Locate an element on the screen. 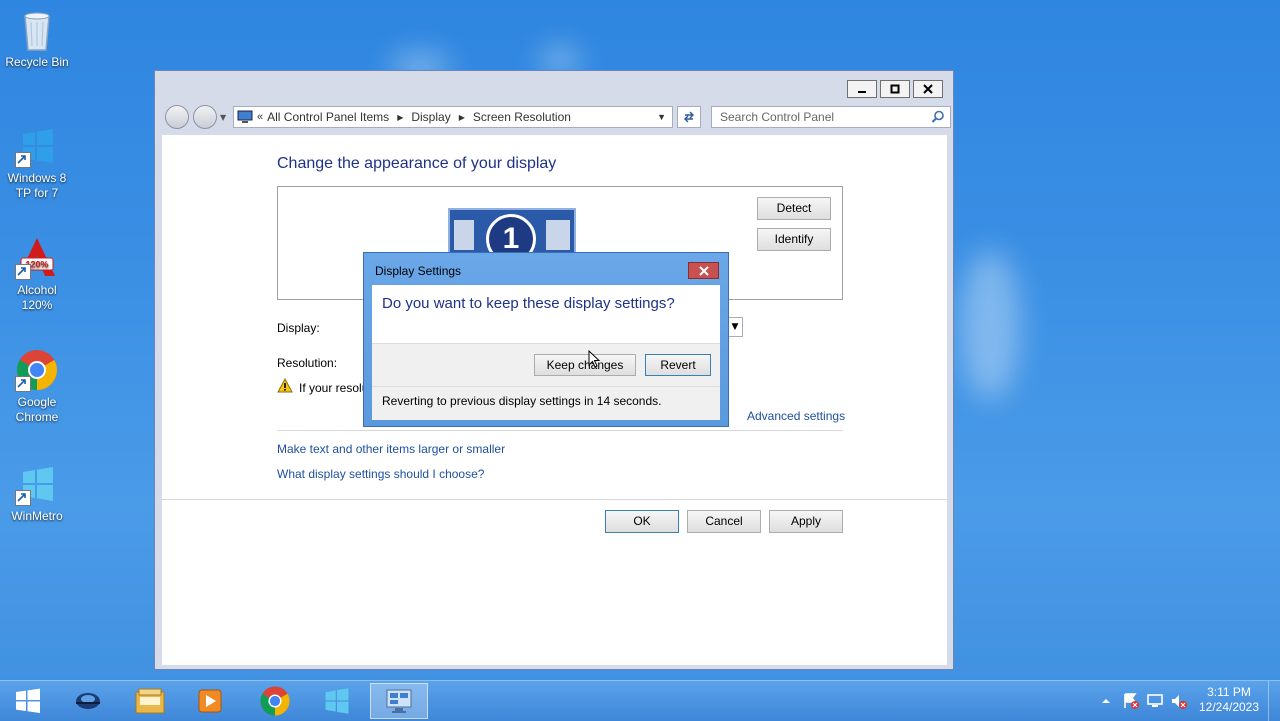  network-status-icon is located at coordinates (1155, 701).